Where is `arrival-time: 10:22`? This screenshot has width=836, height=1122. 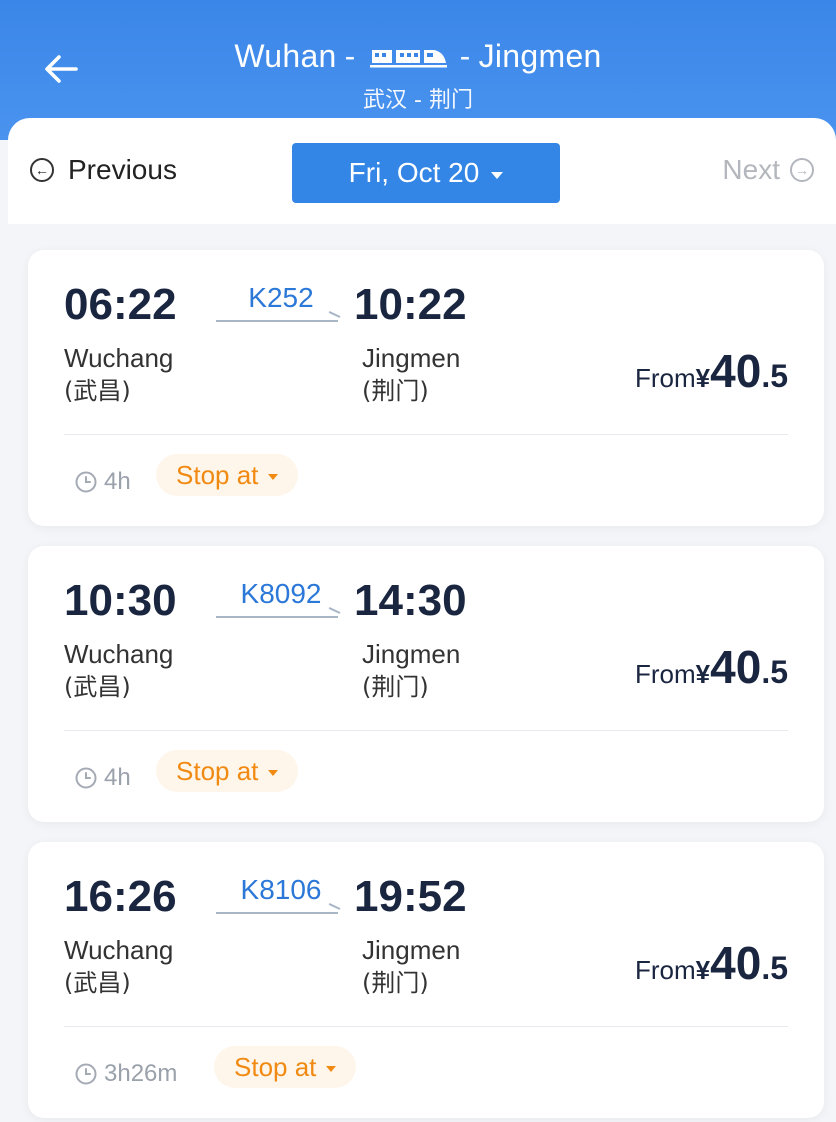 arrival-time: 10:22 is located at coordinates (410, 304).